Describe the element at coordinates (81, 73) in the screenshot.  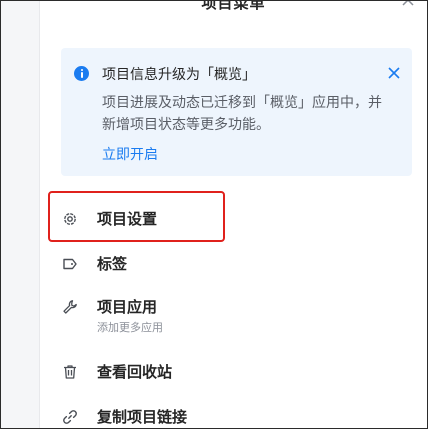
I see `info-icon` at that location.